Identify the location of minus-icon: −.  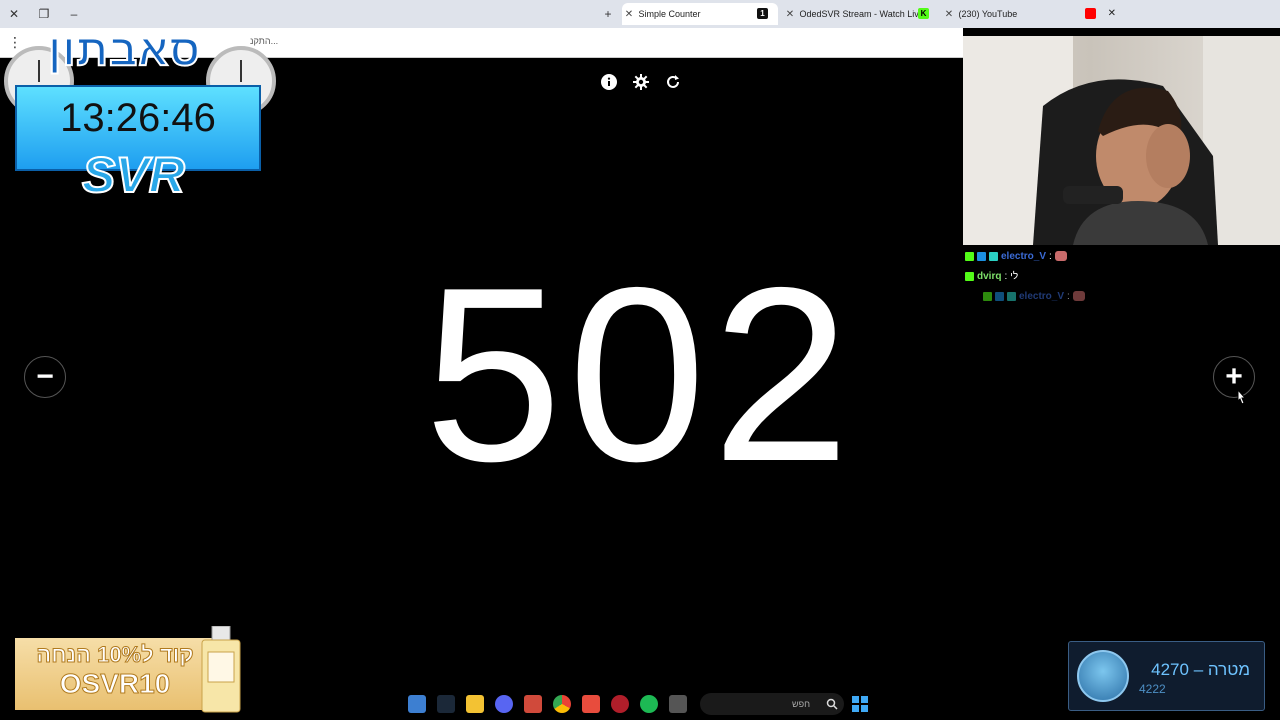
(45, 376).